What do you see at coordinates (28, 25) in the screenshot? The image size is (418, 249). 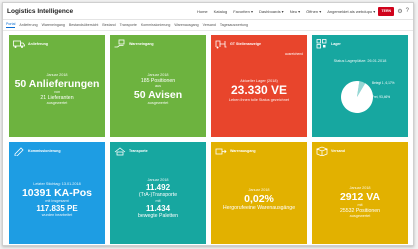 I see `tab-anlieferung: Anlieferung` at bounding box center [28, 25].